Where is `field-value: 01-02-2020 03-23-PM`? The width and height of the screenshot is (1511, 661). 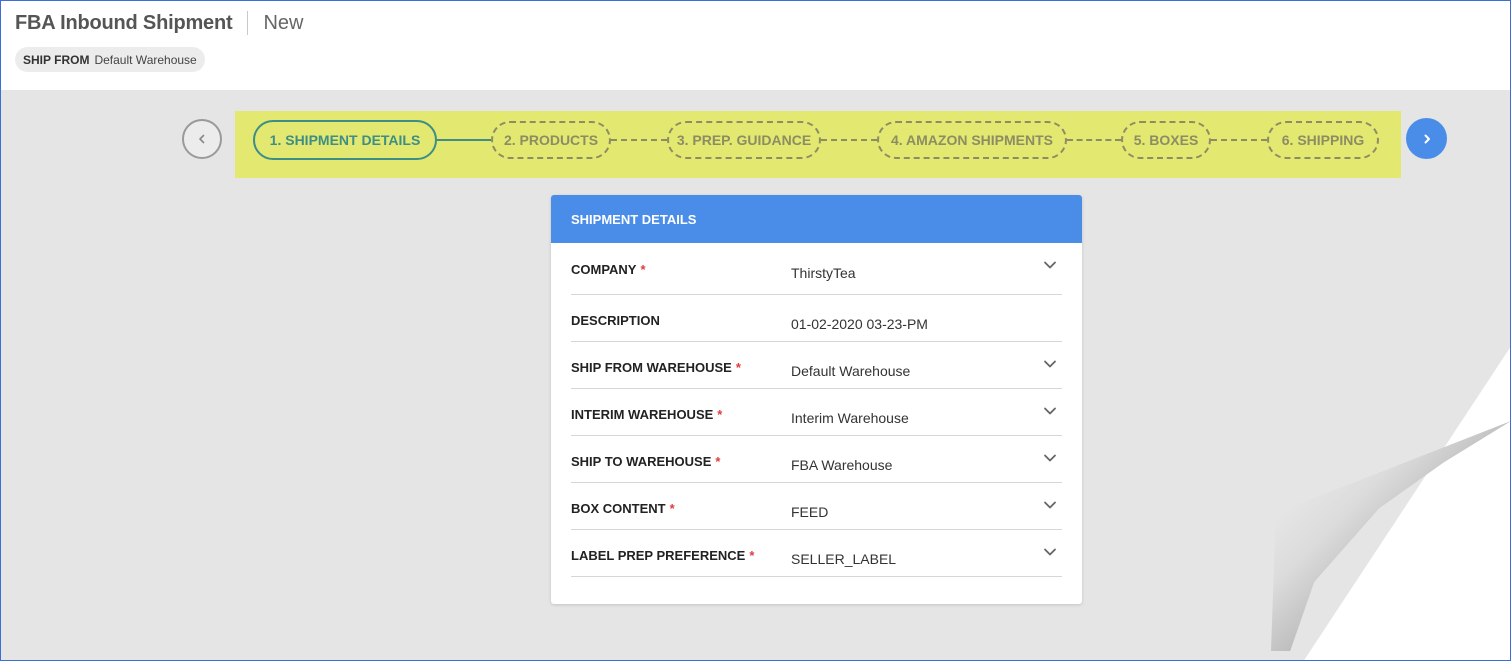 field-value: 01-02-2020 03-23-PM is located at coordinates (859, 324).